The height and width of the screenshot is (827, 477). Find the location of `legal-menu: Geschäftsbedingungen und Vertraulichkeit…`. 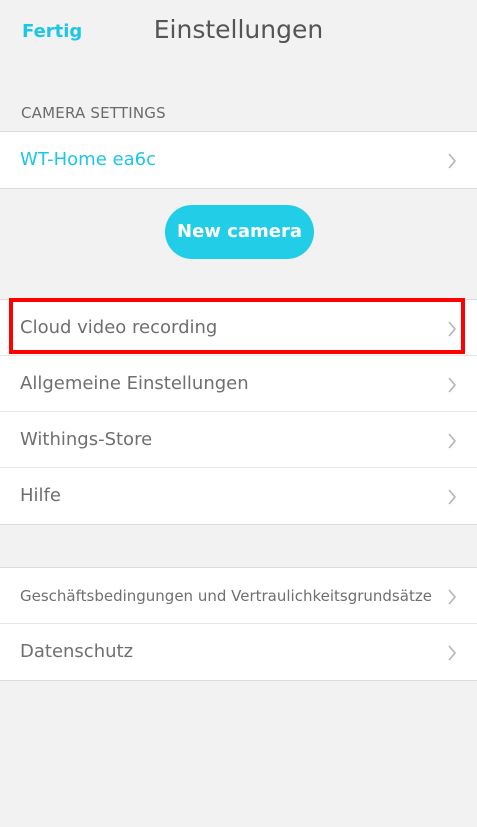

legal-menu: Geschäftsbedingungen und Vertraulichkeit… is located at coordinates (238, 624).